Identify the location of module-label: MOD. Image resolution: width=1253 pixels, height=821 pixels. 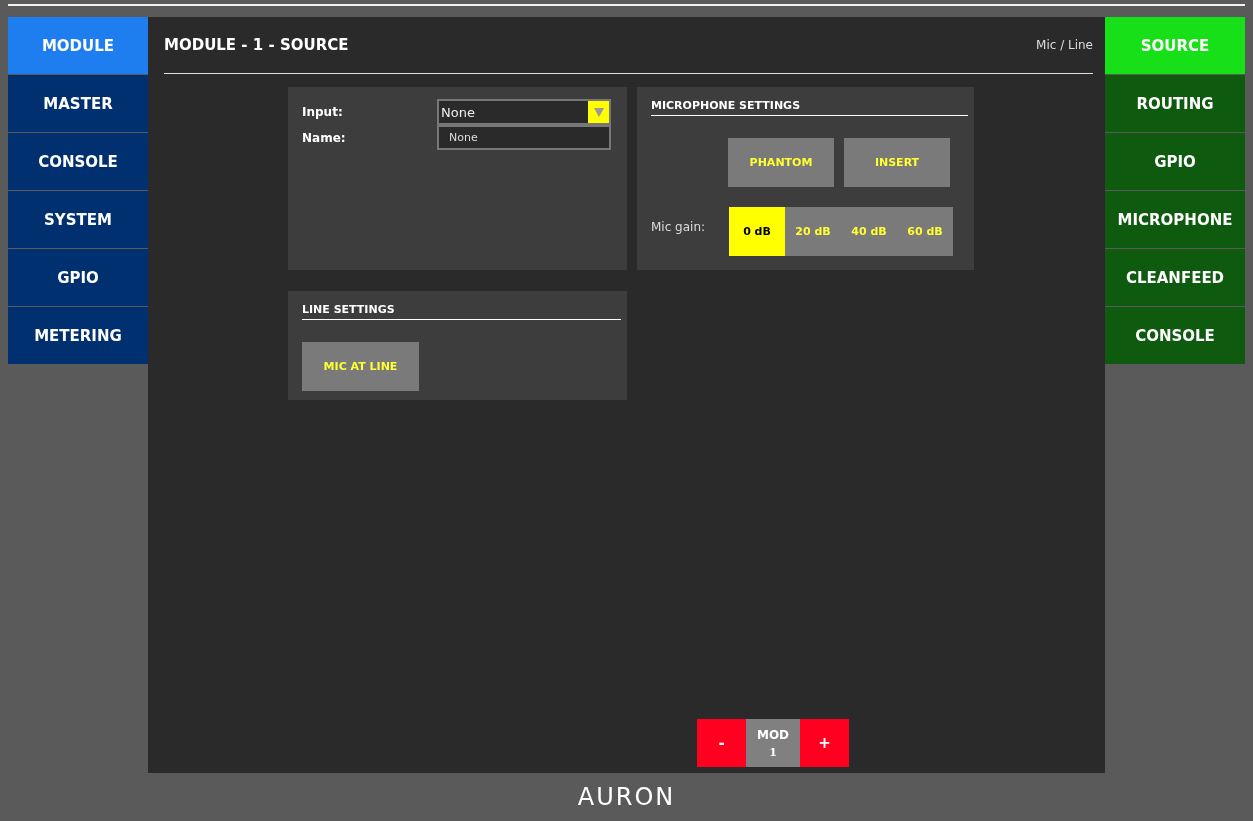
(773, 734).